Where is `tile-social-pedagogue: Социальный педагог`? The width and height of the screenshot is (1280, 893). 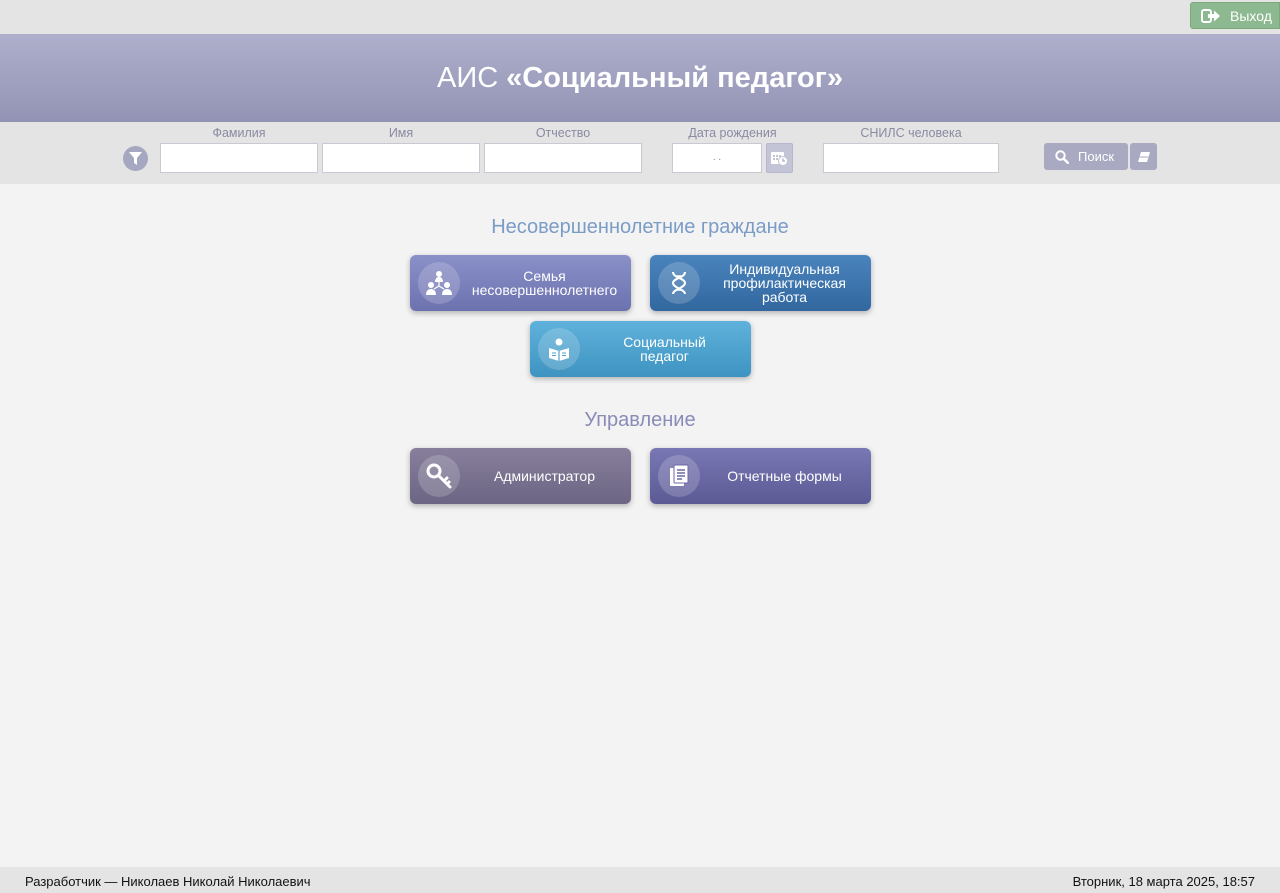
tile-social-pedagogue: Социальный педагог is located at coordinates (640, 349).